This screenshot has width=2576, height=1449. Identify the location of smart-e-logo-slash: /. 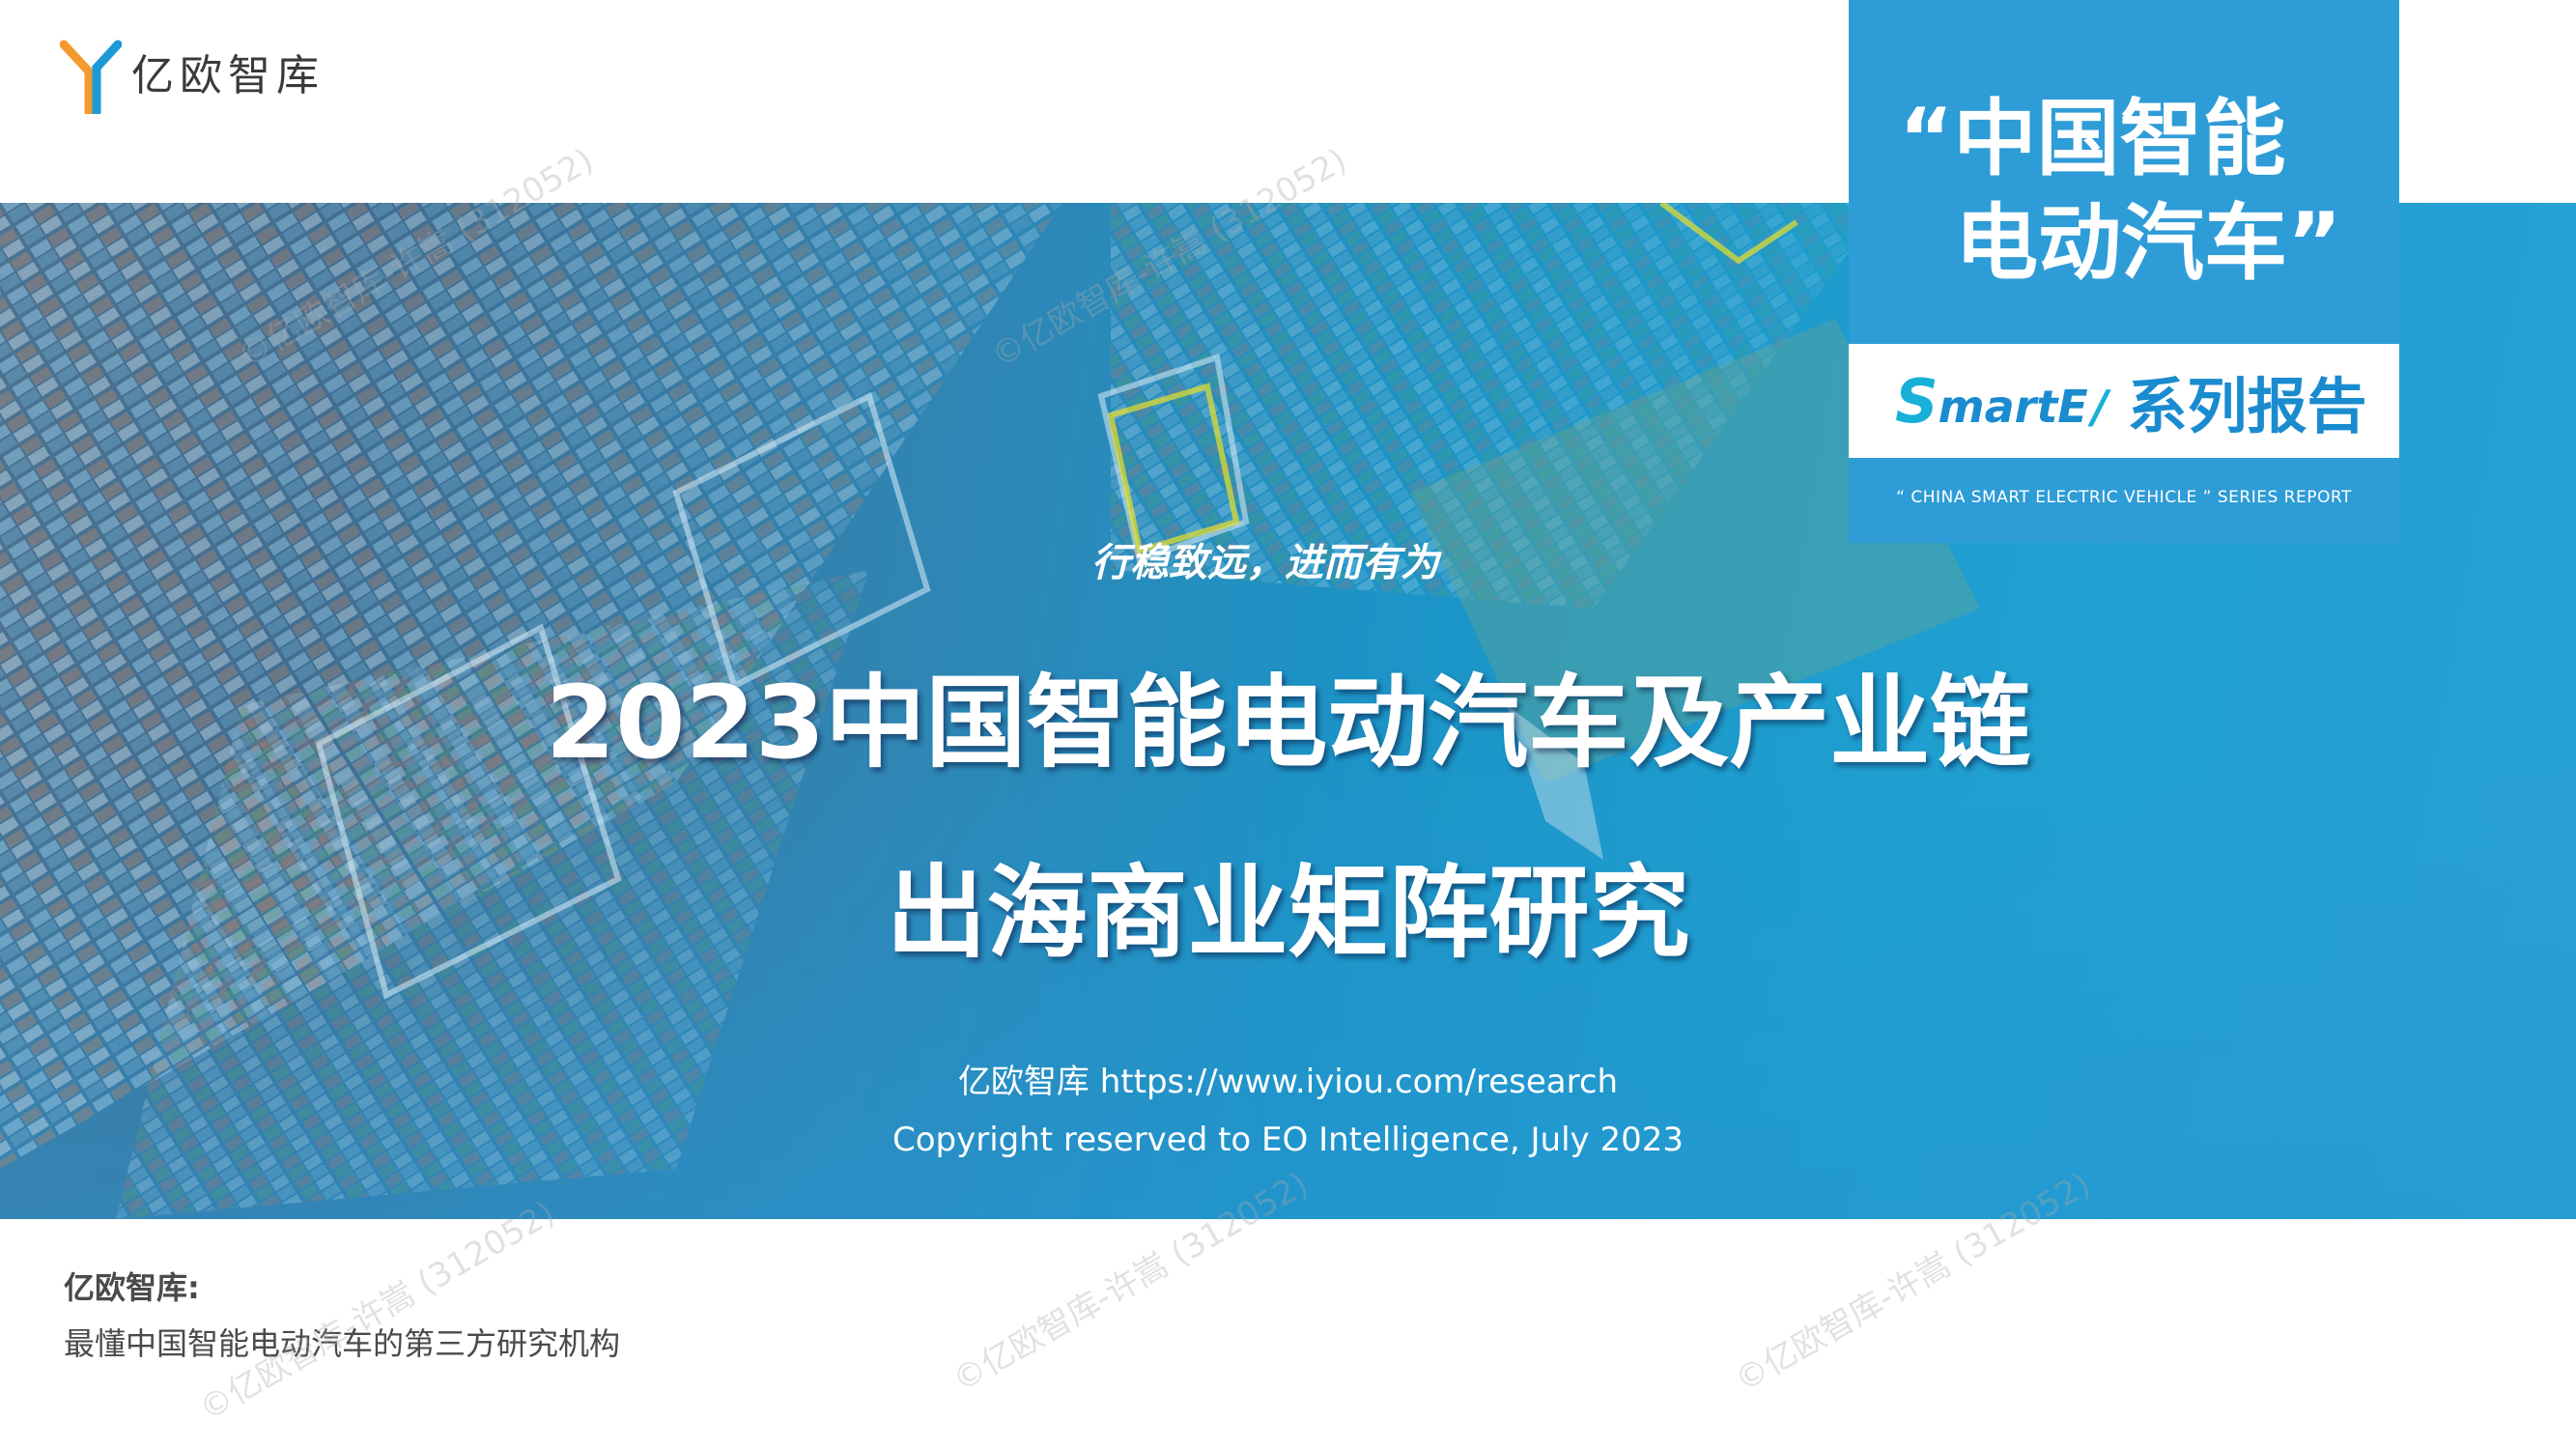
(2100, 406).